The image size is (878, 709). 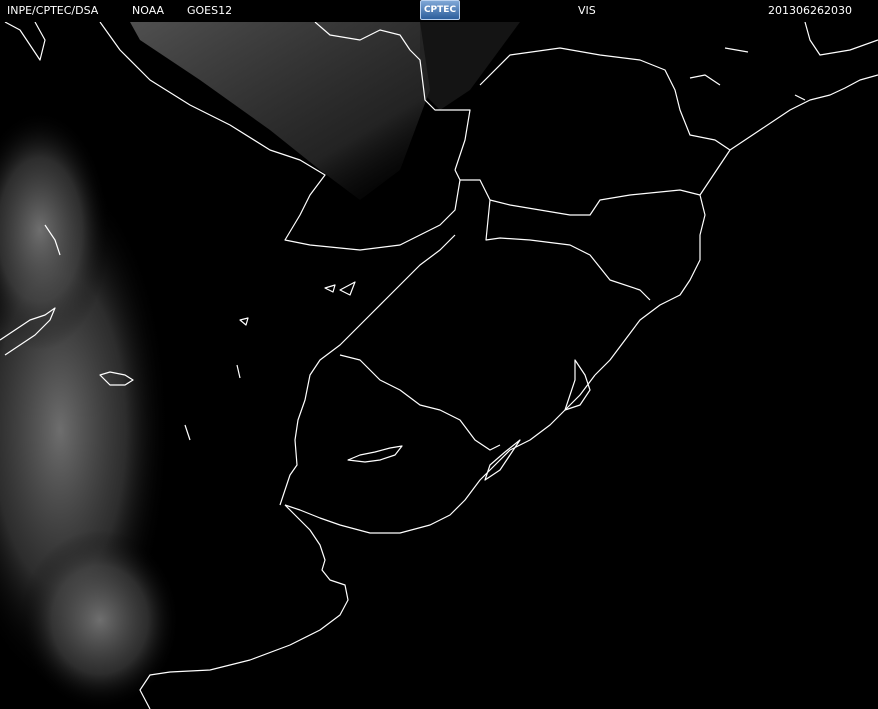 I want to click on cptec-logo: CPTEC, so click(x=440, y=10).